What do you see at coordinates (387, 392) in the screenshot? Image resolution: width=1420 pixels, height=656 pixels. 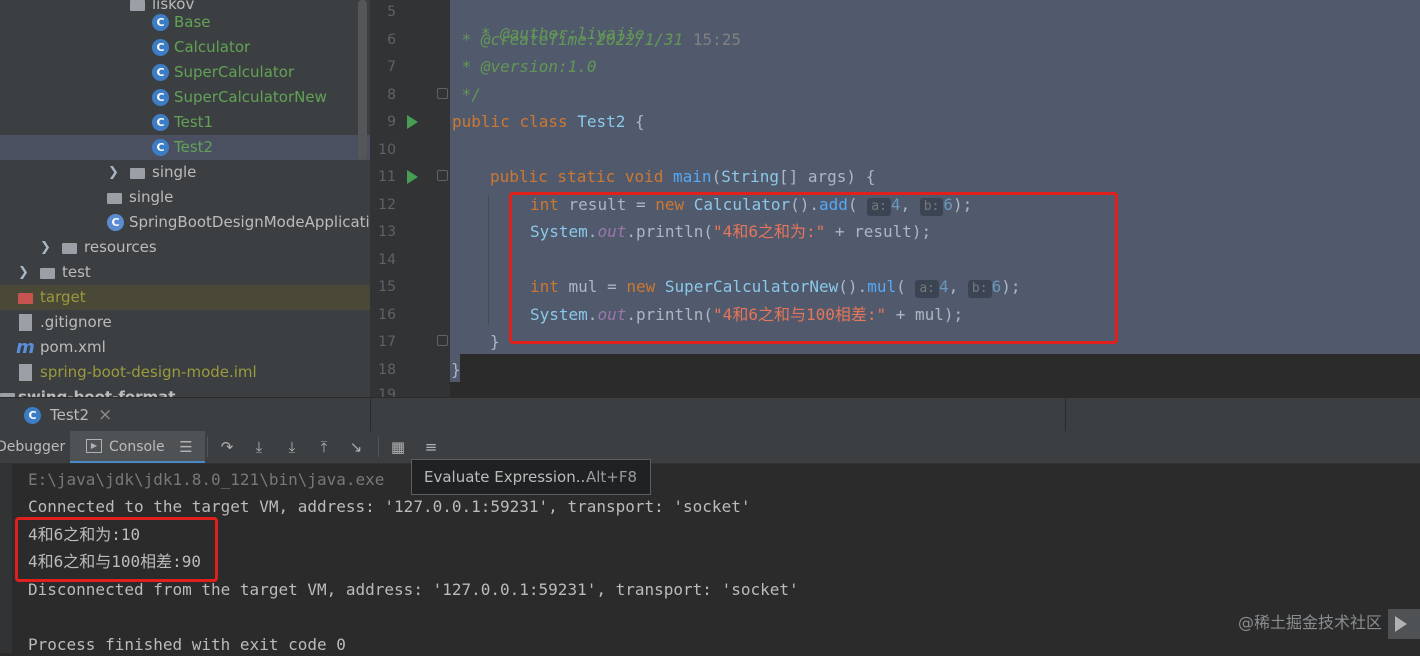 I see `line-number: 19` at bounding box center [387, 392].